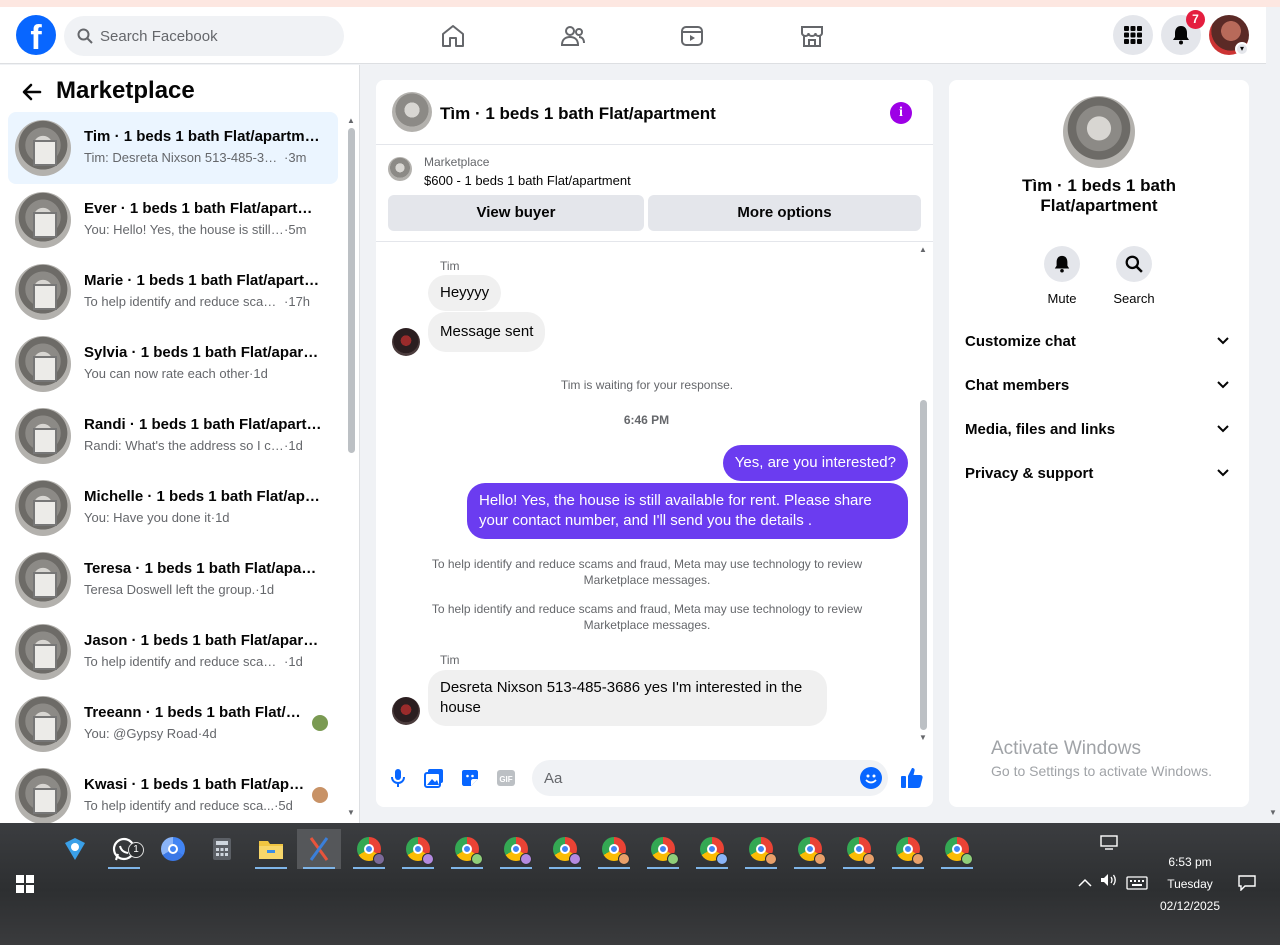 The height and width of the screenshot is (945, 1280). Describe the element at coordinates (1133, 35) in the screenshot. I see `menu-grid-icon` at that location.